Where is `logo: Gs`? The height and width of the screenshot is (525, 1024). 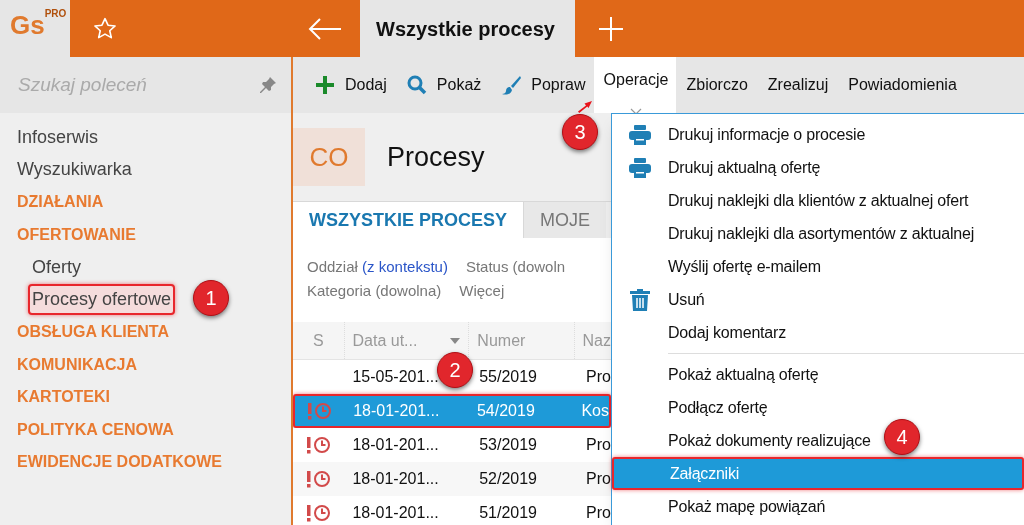 logo: Gs is located at coordinates (27, 25).